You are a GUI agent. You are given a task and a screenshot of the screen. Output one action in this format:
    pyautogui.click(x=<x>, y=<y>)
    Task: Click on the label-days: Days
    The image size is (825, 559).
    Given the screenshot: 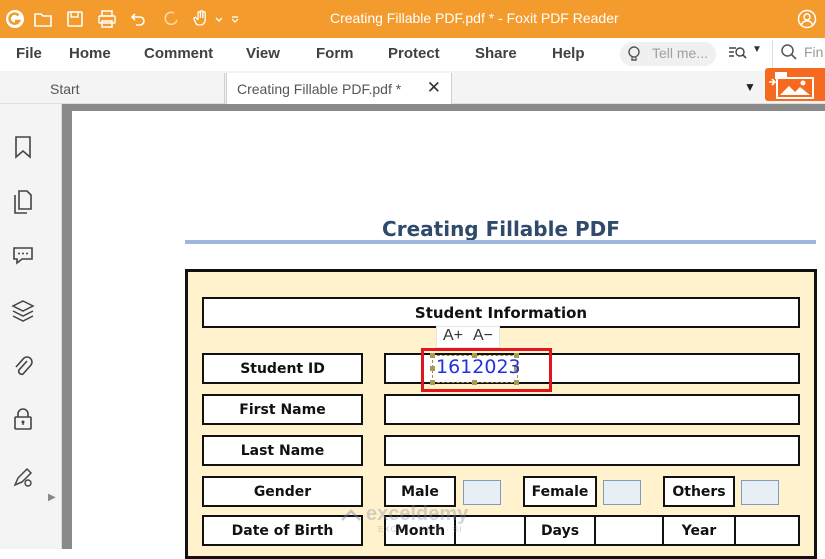 What is the action you would take?
    pyautogui.click(x=560, y=530)
    